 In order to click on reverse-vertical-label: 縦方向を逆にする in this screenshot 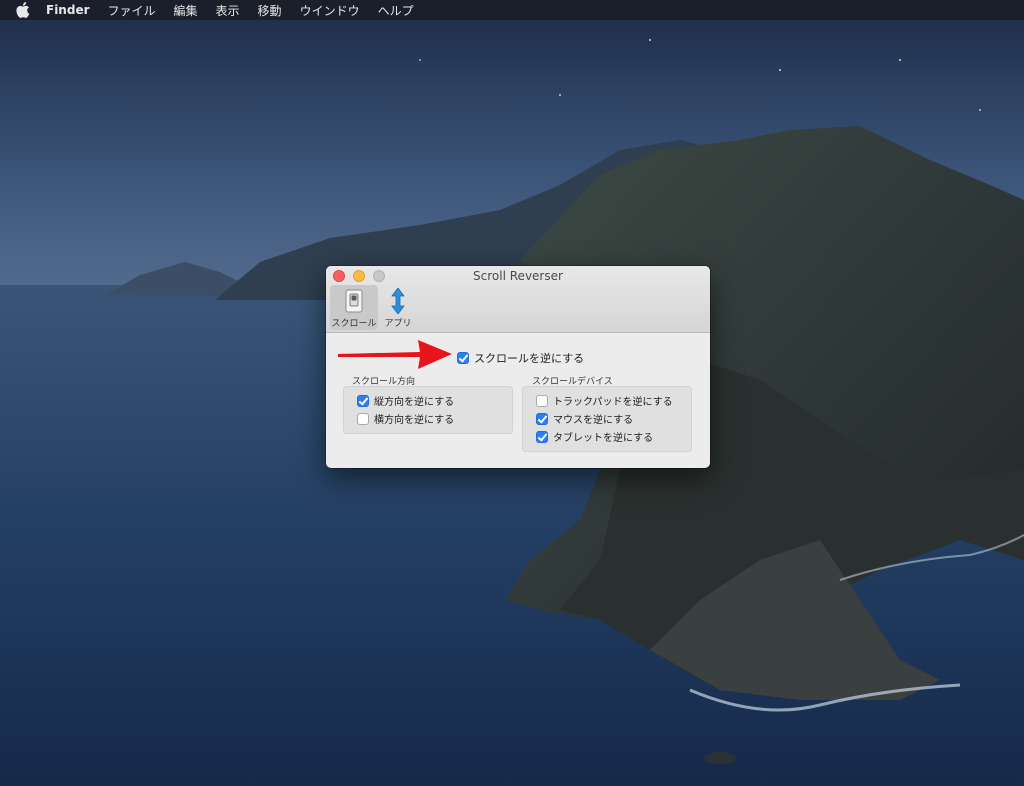, I will do `click(414, 402)`.